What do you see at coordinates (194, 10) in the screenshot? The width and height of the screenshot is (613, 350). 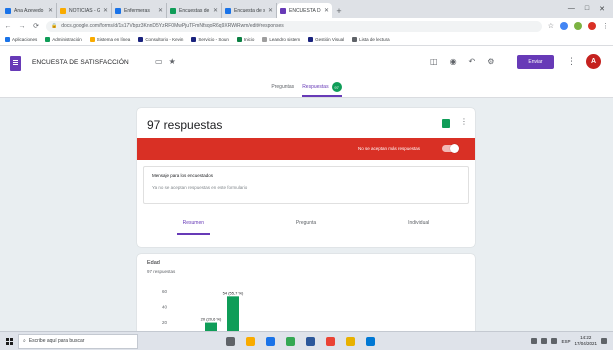 I see `browser-tab: Encuestas de satisfacción✕` at bounding box center [194, 10].